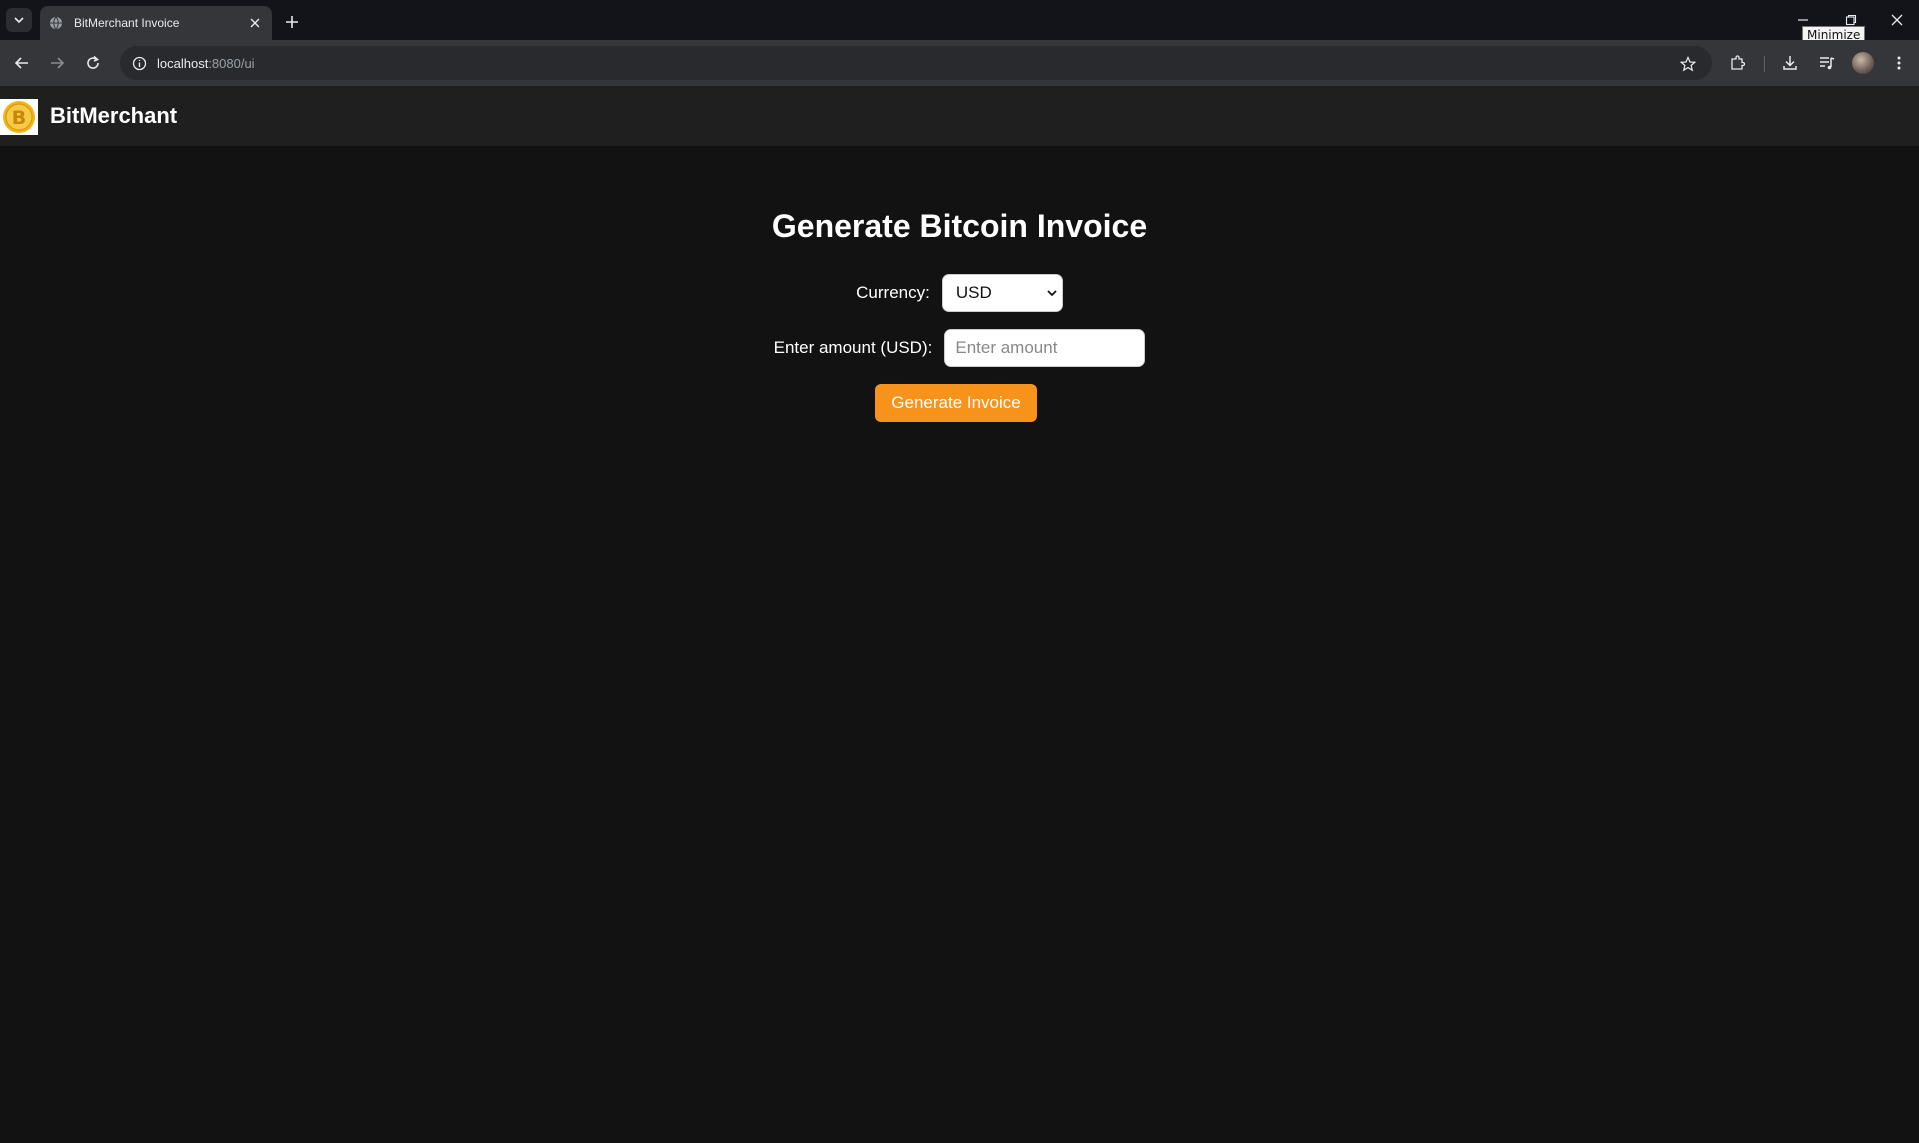  I want to click on forward-button, so click(57, 63).